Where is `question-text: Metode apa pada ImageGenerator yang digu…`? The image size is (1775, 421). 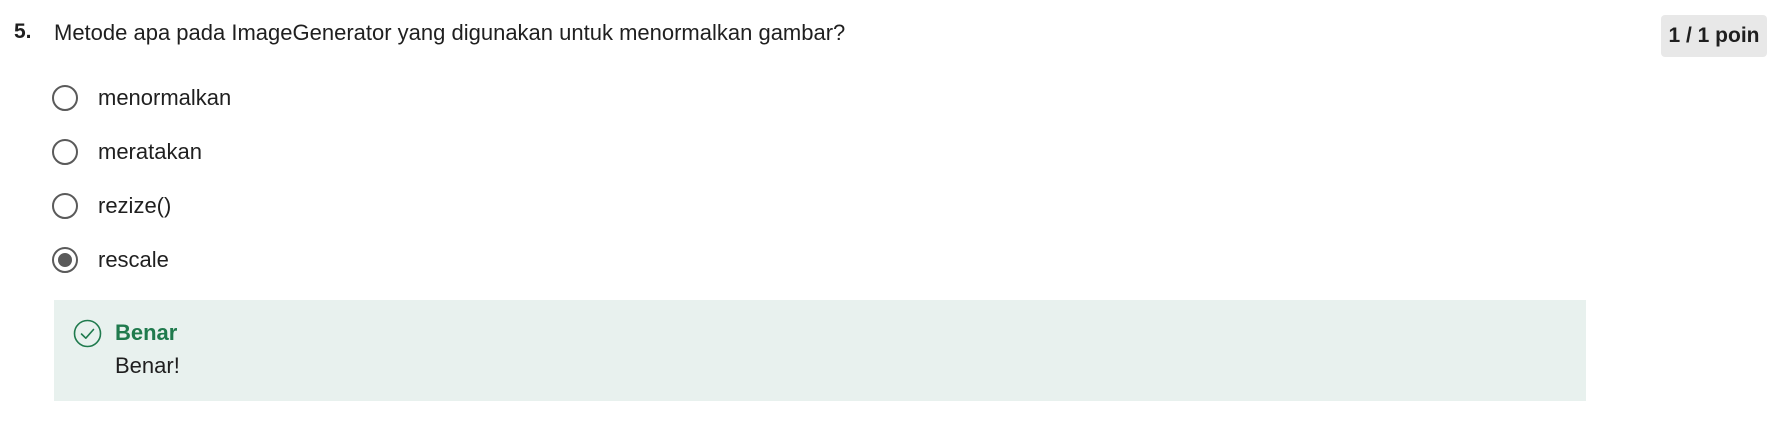
question-text: Metode apa pada ImageGenerator yang digu… is located at coordinates (450, 32).